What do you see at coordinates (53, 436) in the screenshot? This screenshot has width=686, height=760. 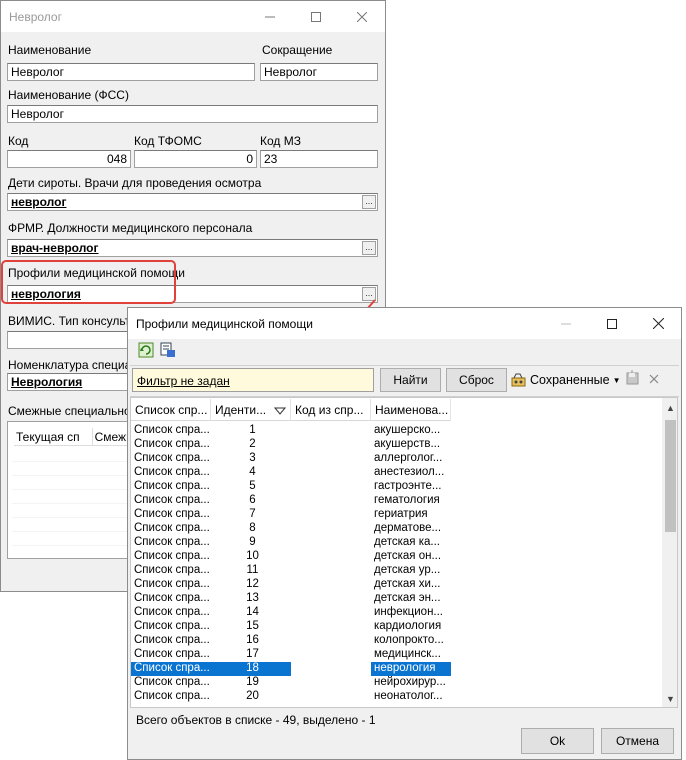 I see `smezhnye-col-current: Текущая сп` at bounding box center [53, 436].